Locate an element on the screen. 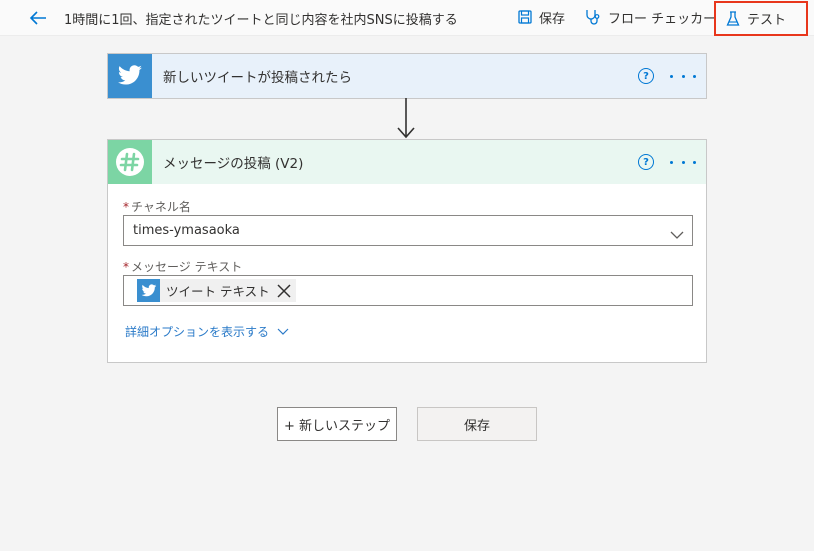  channel-name-label: * チャネル名 is located at coordinates (157, 207).